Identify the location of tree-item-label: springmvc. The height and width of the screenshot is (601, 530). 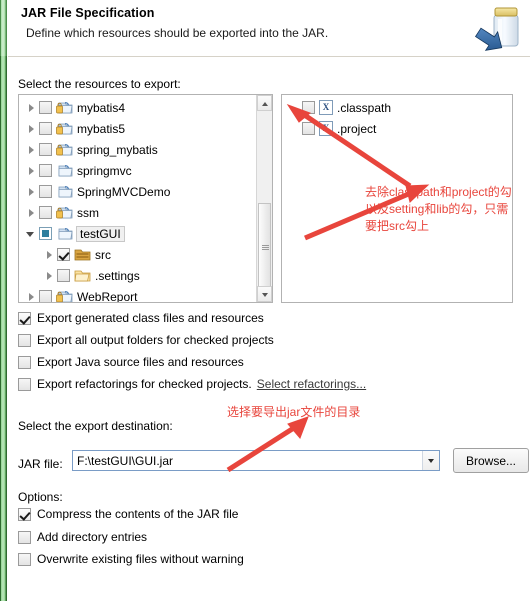
(104, 170).